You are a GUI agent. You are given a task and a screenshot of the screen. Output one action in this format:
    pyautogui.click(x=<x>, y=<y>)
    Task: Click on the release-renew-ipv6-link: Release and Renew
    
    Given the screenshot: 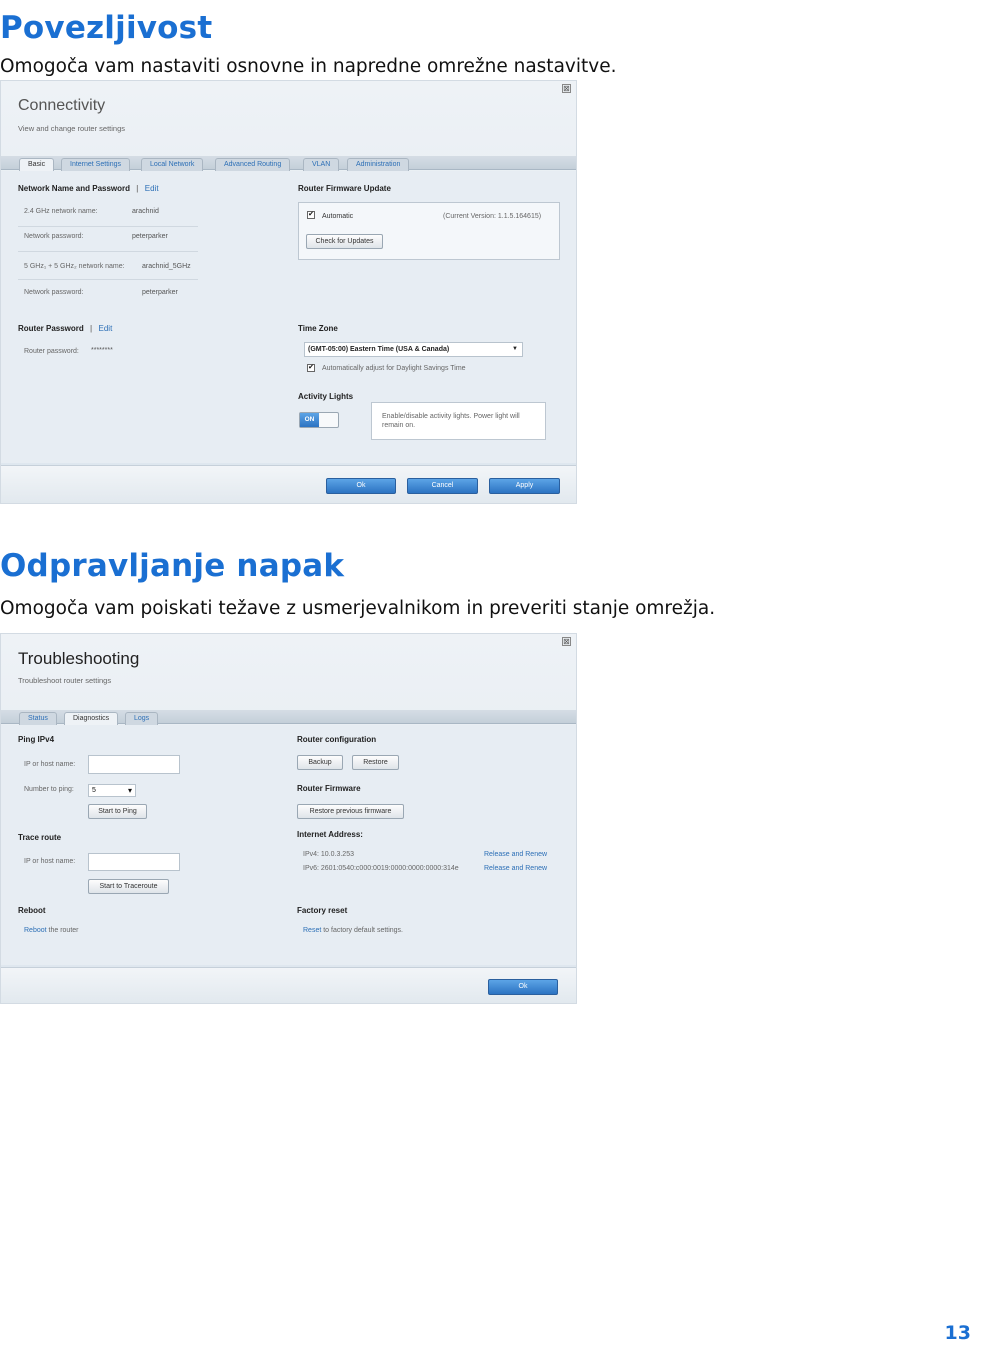 What is the action you would take?
    pyautogui.click(x=515, y=868)
    